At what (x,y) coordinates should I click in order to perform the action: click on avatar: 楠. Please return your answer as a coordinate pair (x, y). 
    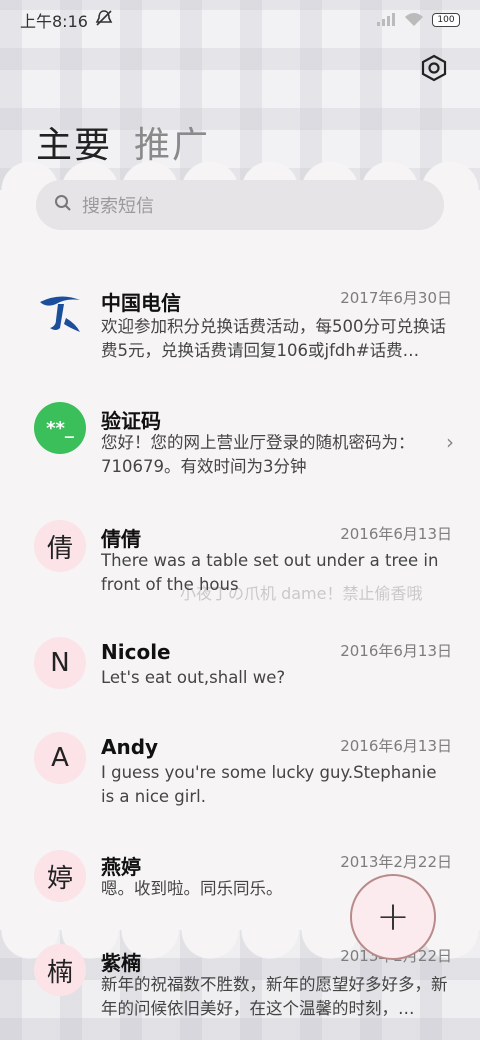
    Looking at the image, I should click on (60, 970).